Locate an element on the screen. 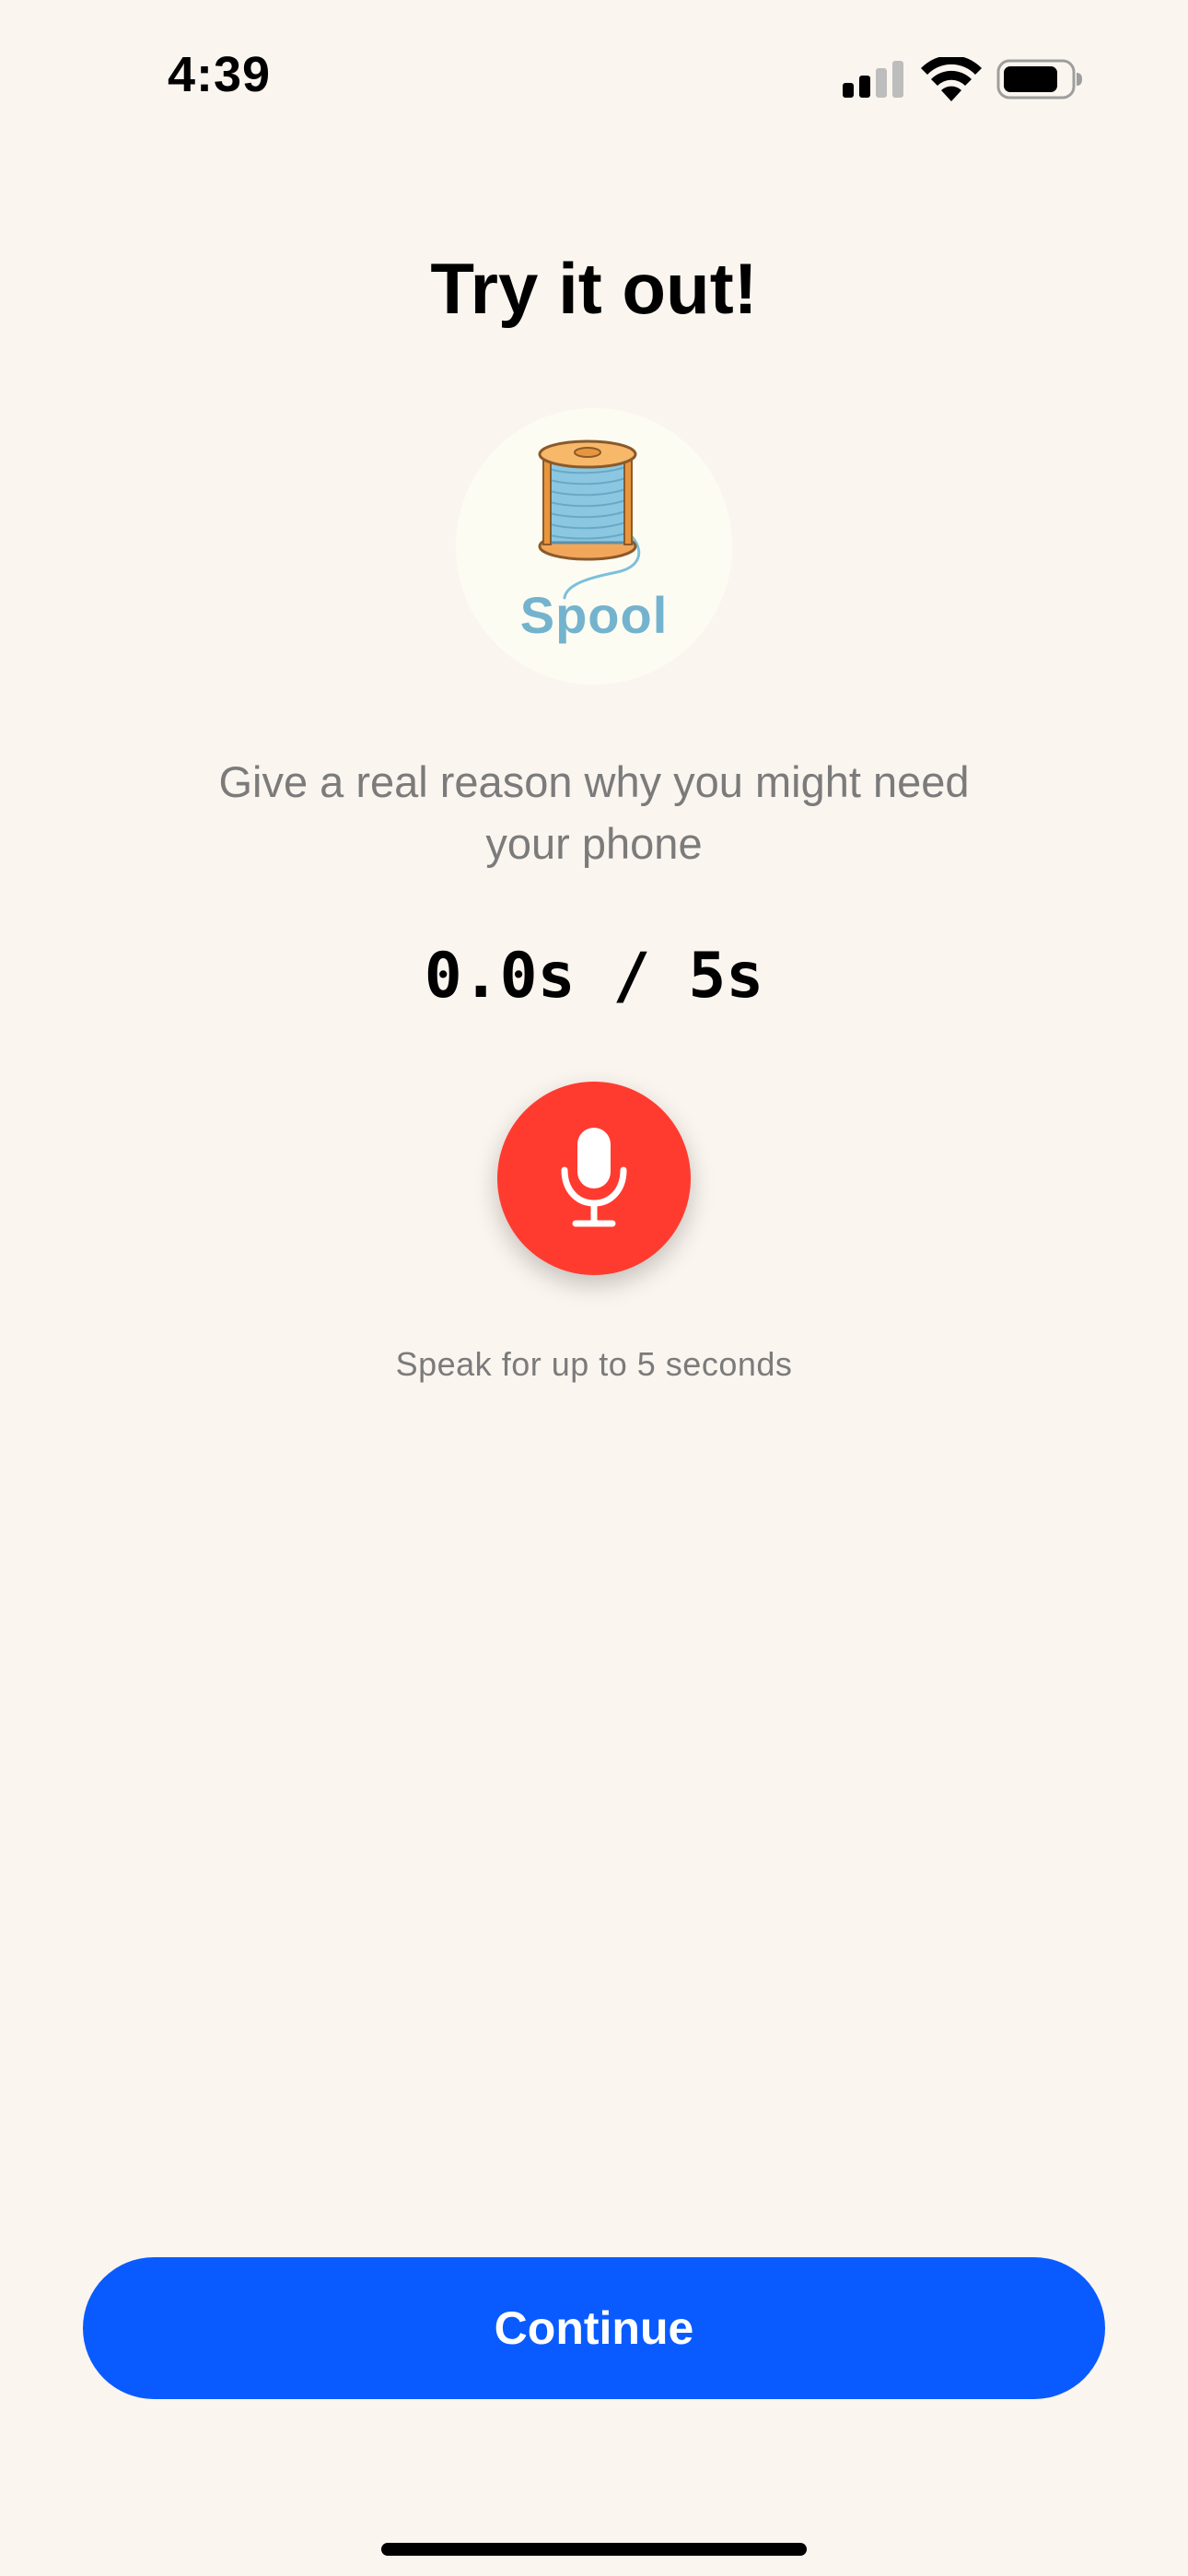 The width and height of the screenshot is (1188, 2576). recording-timer: 0.0s / 5s is located at coordinates (594, 976).